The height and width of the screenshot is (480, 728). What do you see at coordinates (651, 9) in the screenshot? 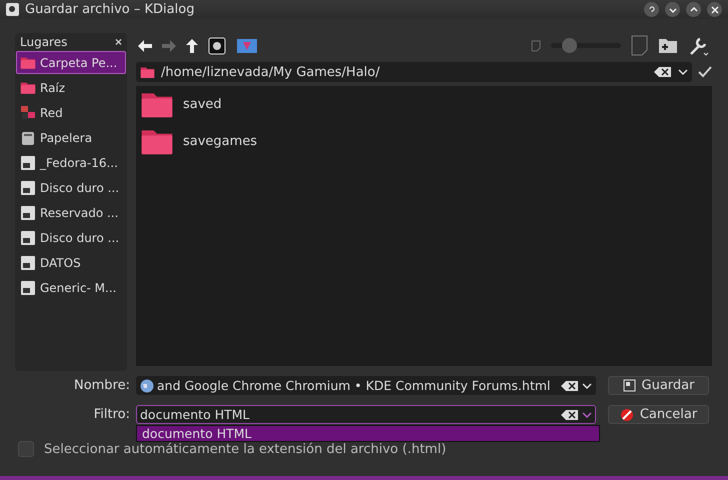
I see `help-icon` at bounding box center [651, 9].